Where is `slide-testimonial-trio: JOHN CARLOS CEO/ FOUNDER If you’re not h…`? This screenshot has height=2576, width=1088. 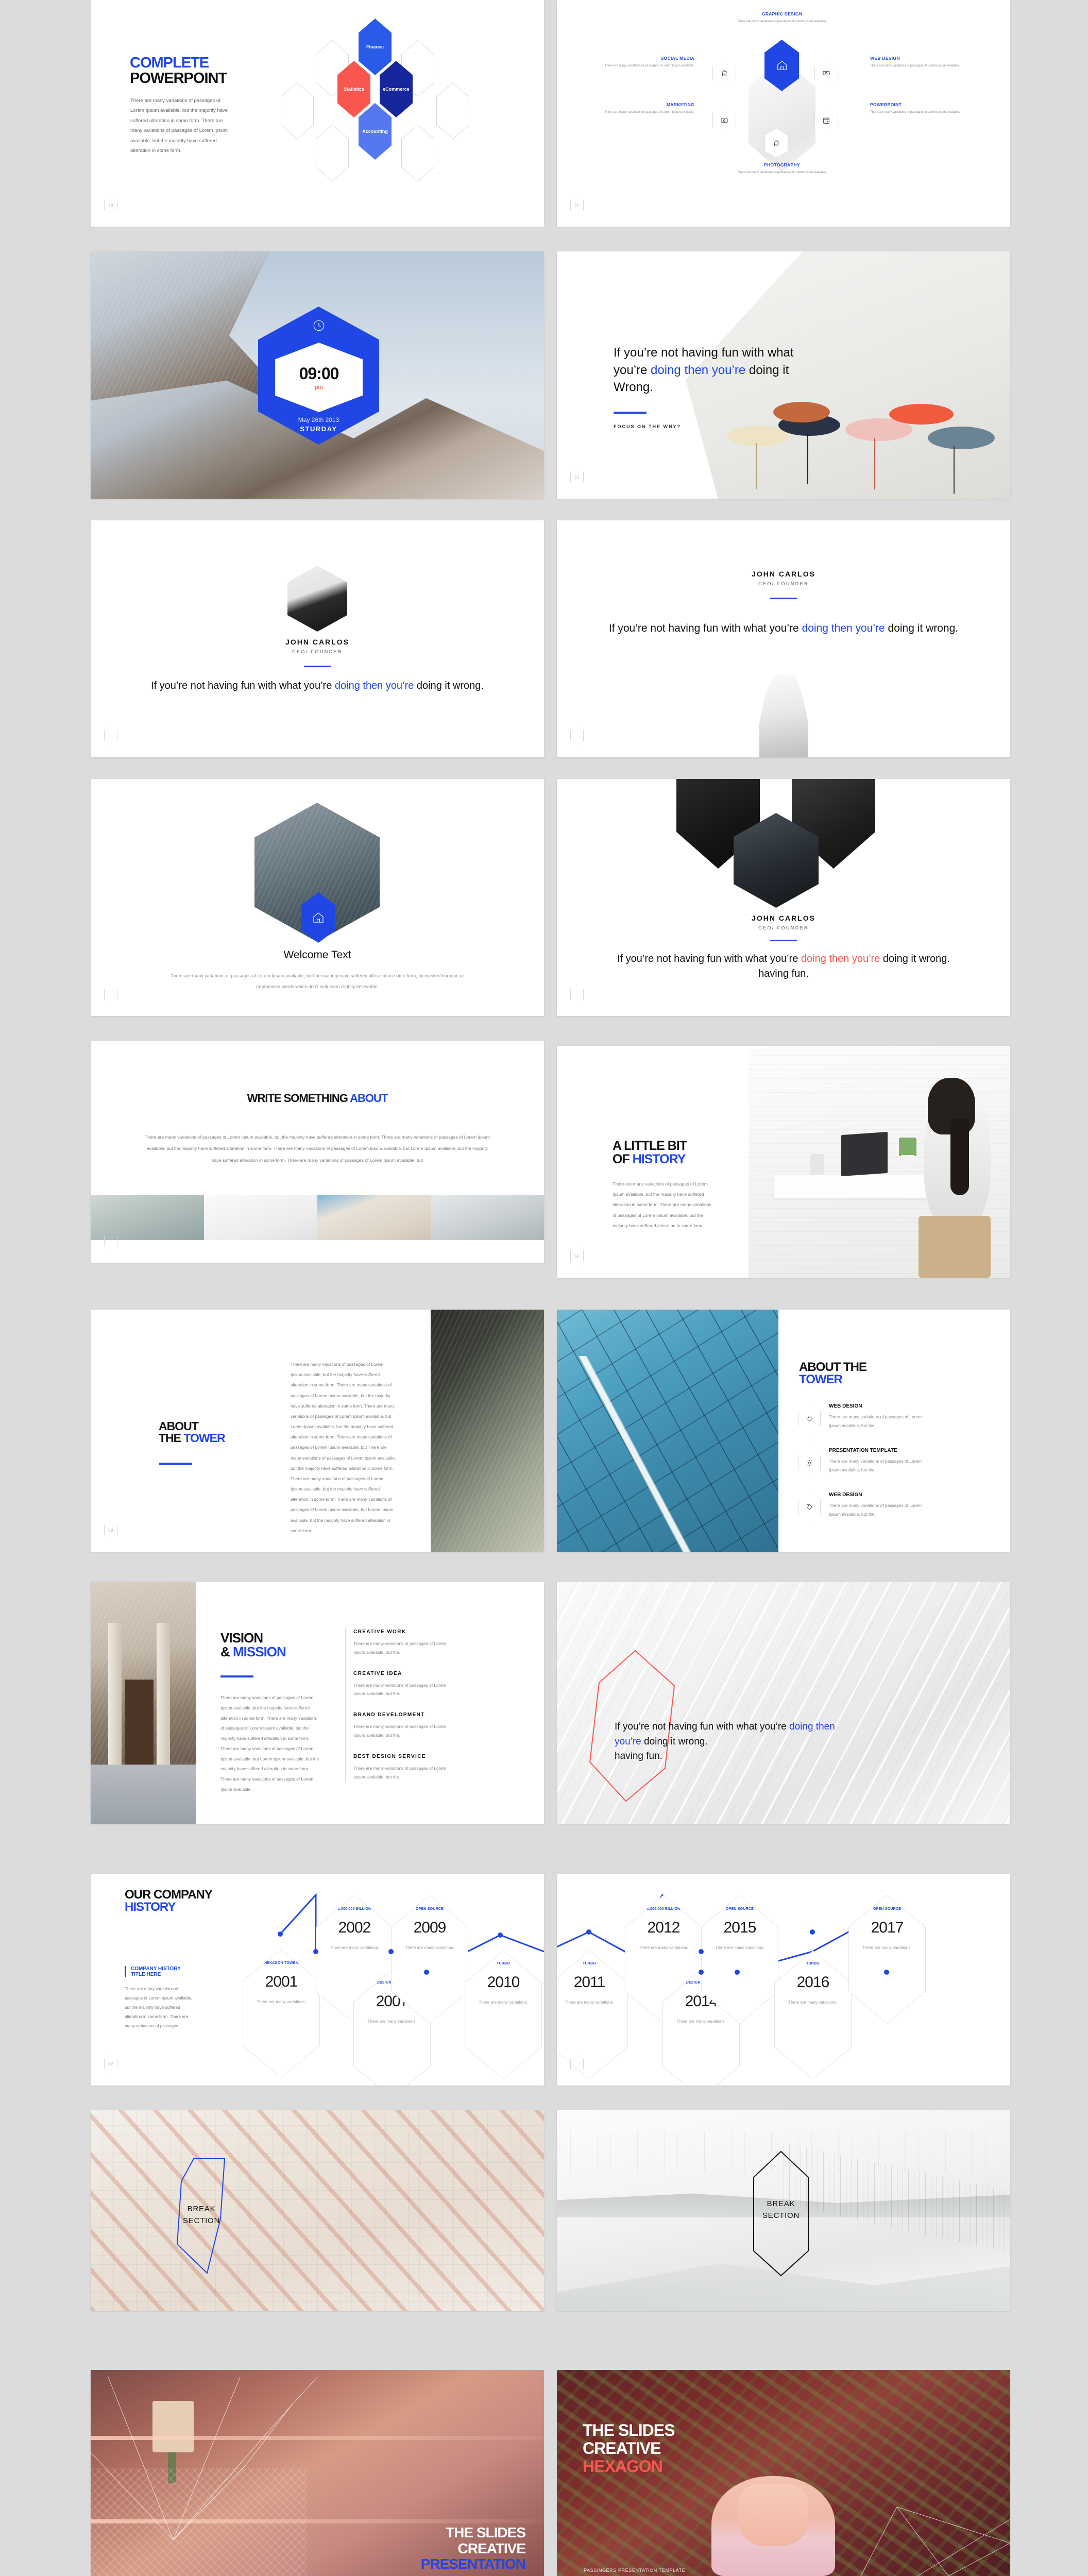 slide-testimonial-trio: JOHN CARLOS CEO/ FOUNDER If you’re not h… is located at coordinates (783, 897).